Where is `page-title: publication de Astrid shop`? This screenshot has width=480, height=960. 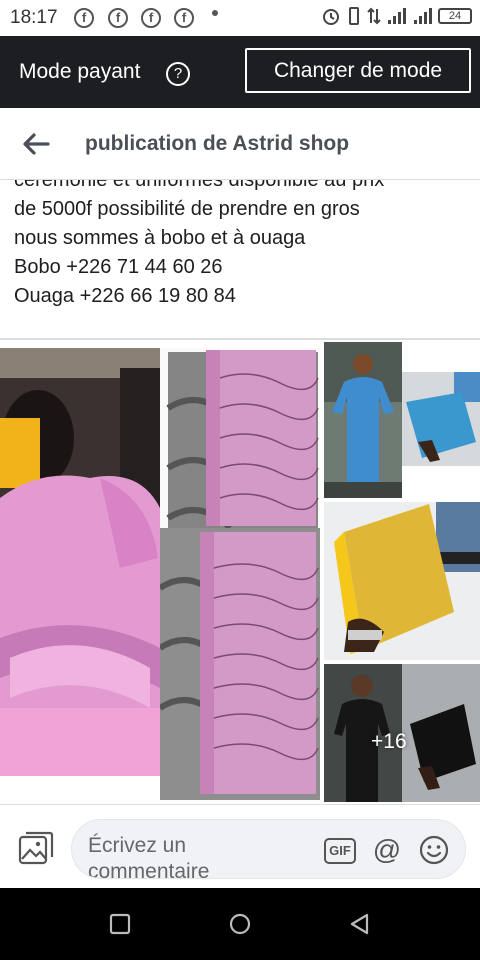 page-title: publication de Astrid shop is located at coordinates (217, 143).